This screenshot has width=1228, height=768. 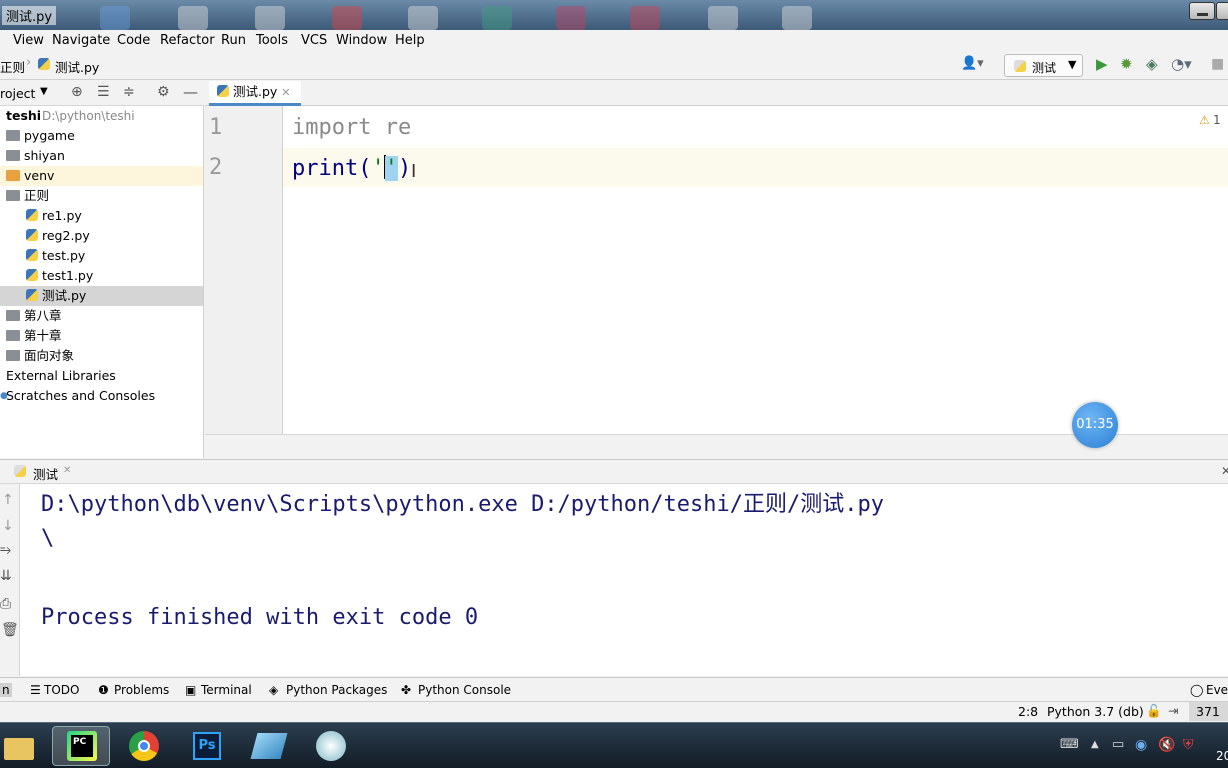 I want to click on tree-item: re1.py, so click(x=101, y=216).